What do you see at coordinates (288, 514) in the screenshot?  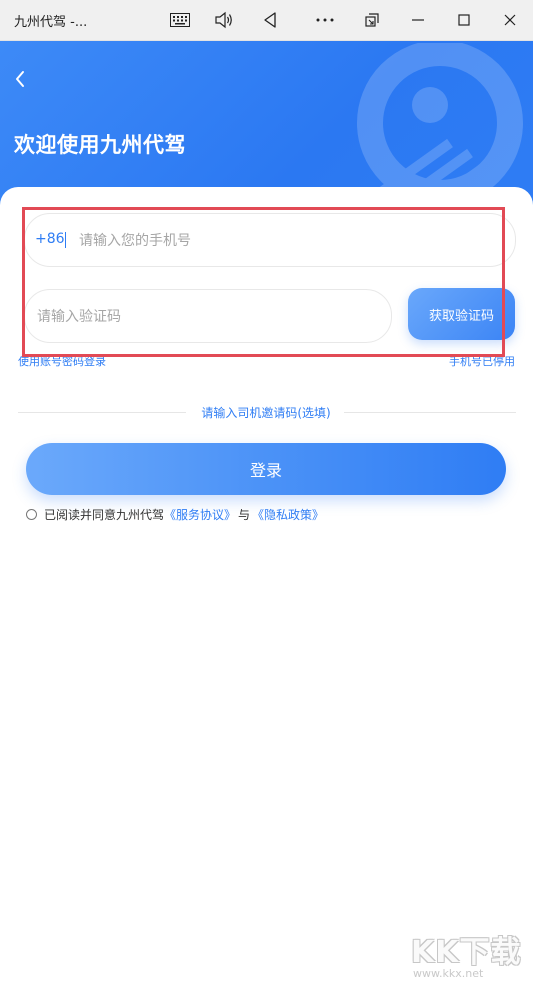 I see `privacy-policy-link: 《隐私政策》` at bounding box center [288, 514].